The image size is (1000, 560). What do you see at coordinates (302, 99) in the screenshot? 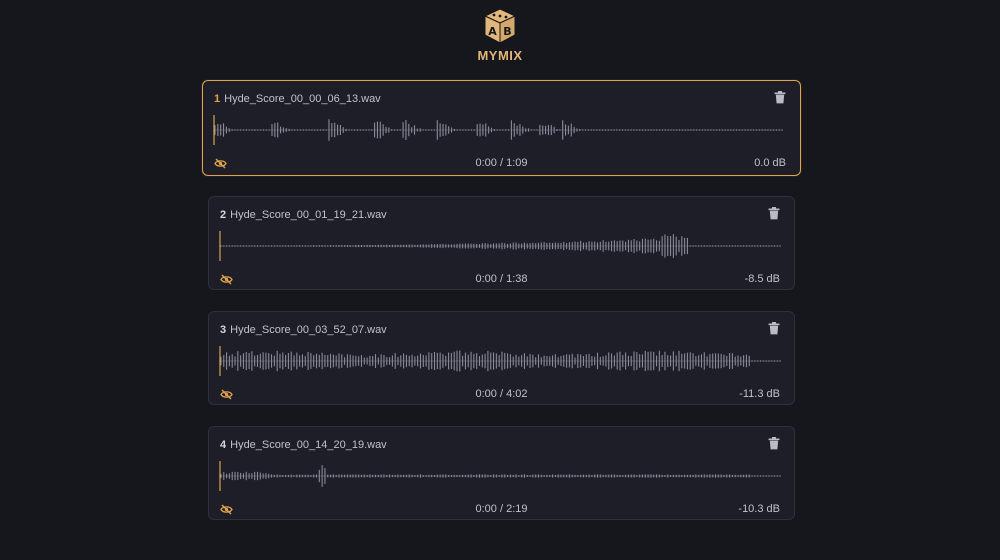
I see `track-filename: Hyde_Score_00_00_06_13.wav` at bounding box center [302, 99].